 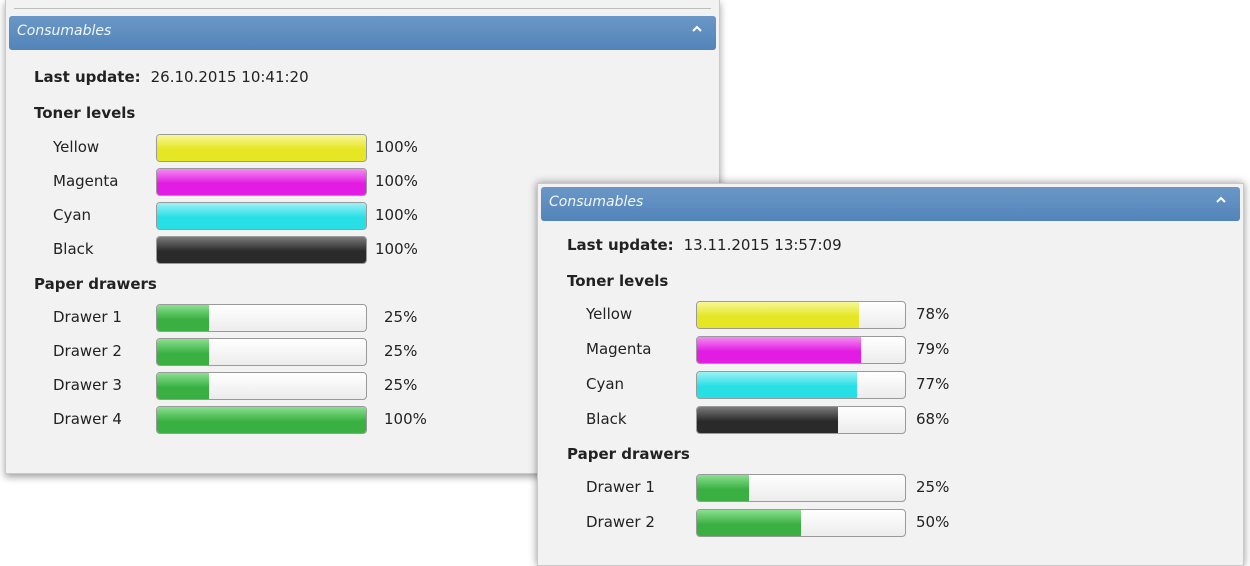 What do you see at coordinates (87, 385) in the screenshot?
I see `drawer-name: Drawer 3` at bounding box center [87, 385].